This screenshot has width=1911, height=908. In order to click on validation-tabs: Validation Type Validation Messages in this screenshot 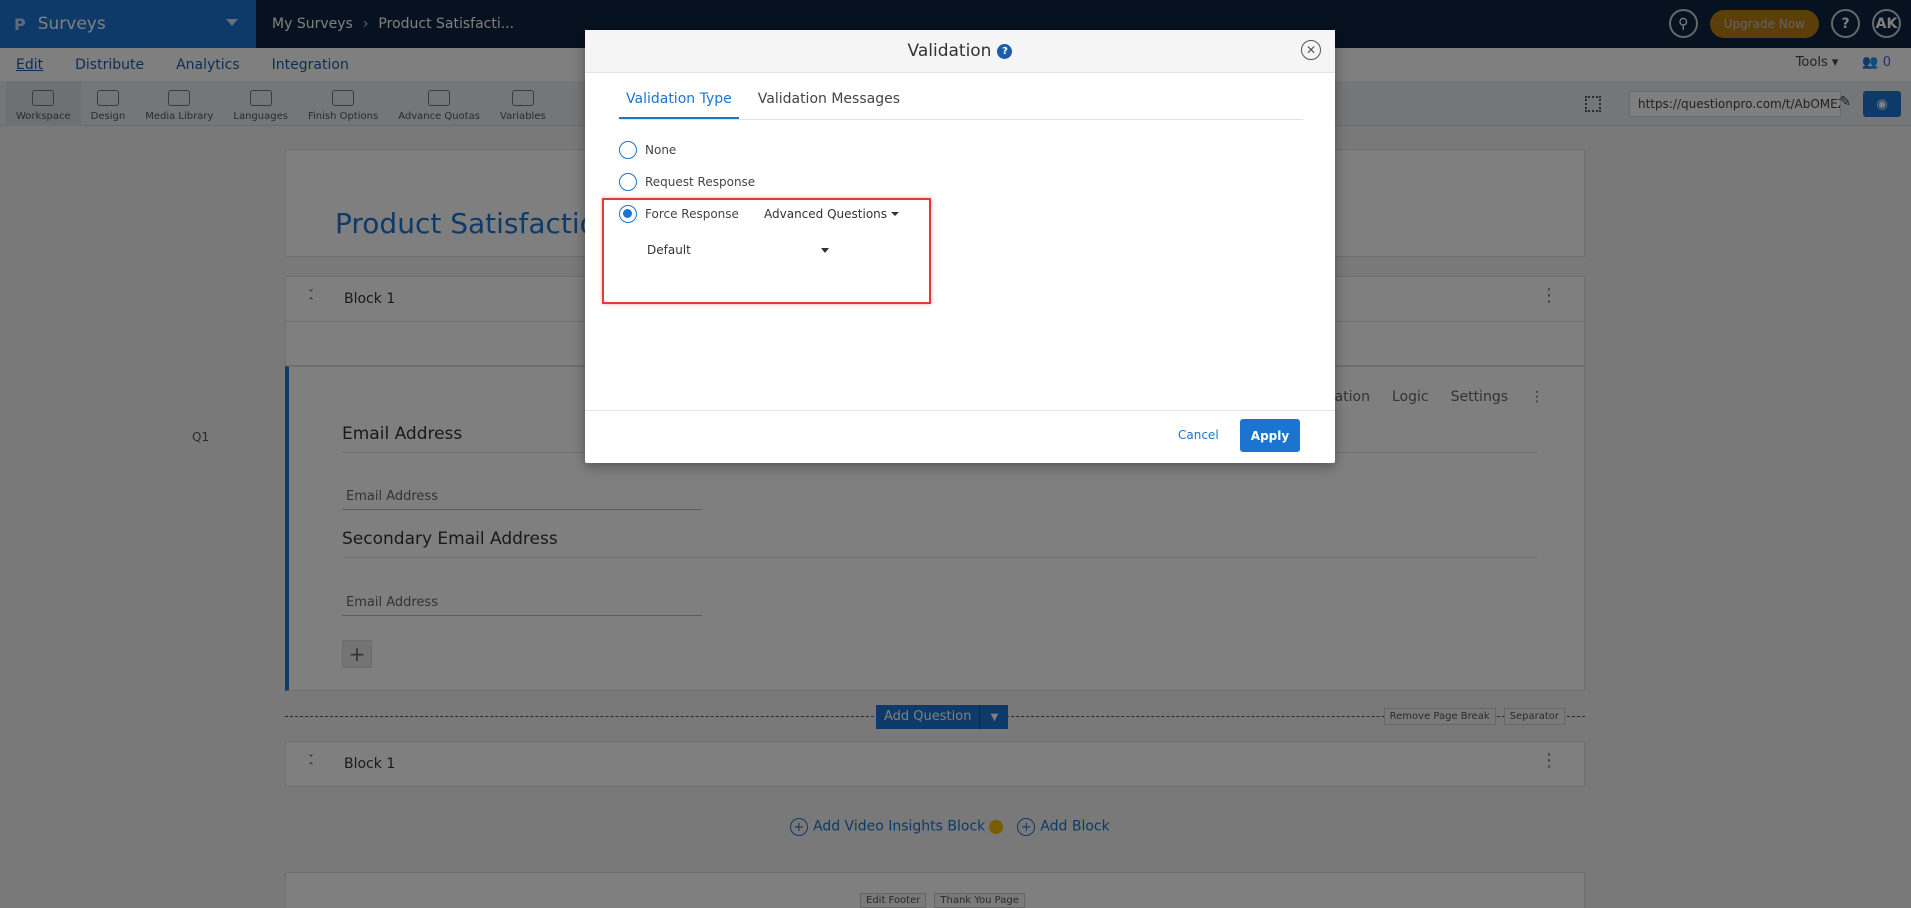, I will do `click(961, 101)`.